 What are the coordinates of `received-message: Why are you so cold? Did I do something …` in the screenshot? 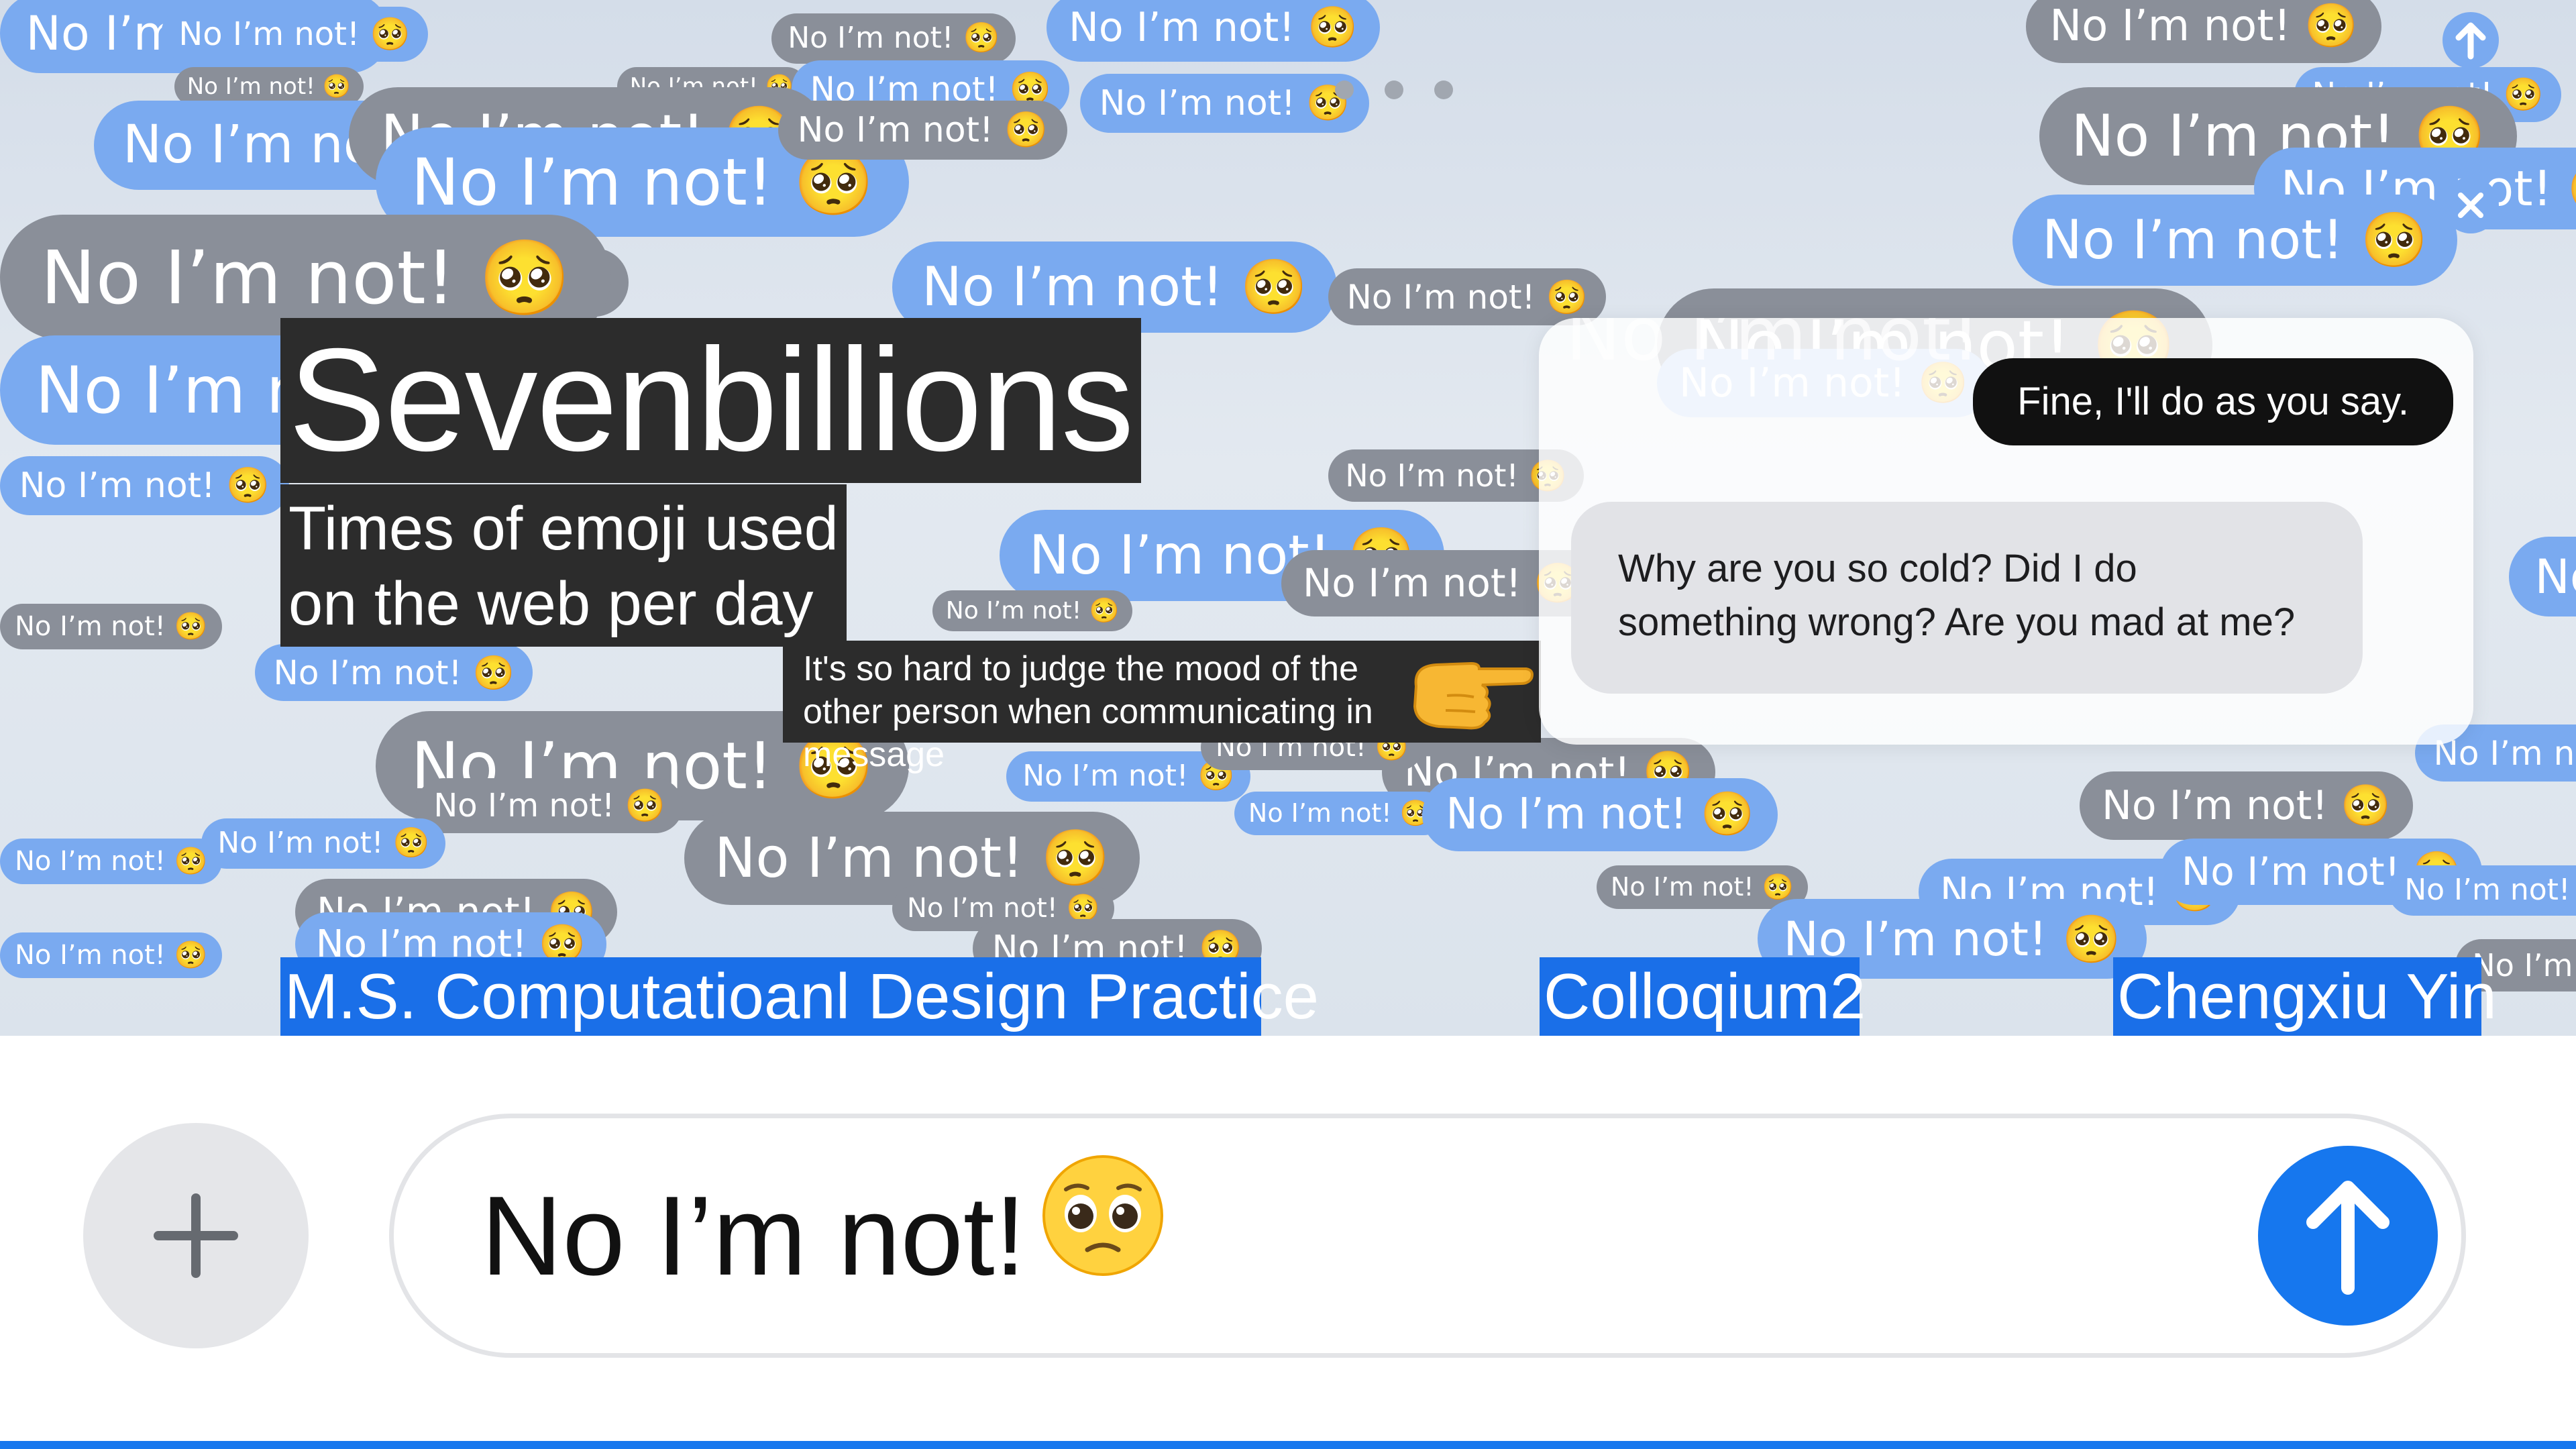 It's located at (1967, 598).